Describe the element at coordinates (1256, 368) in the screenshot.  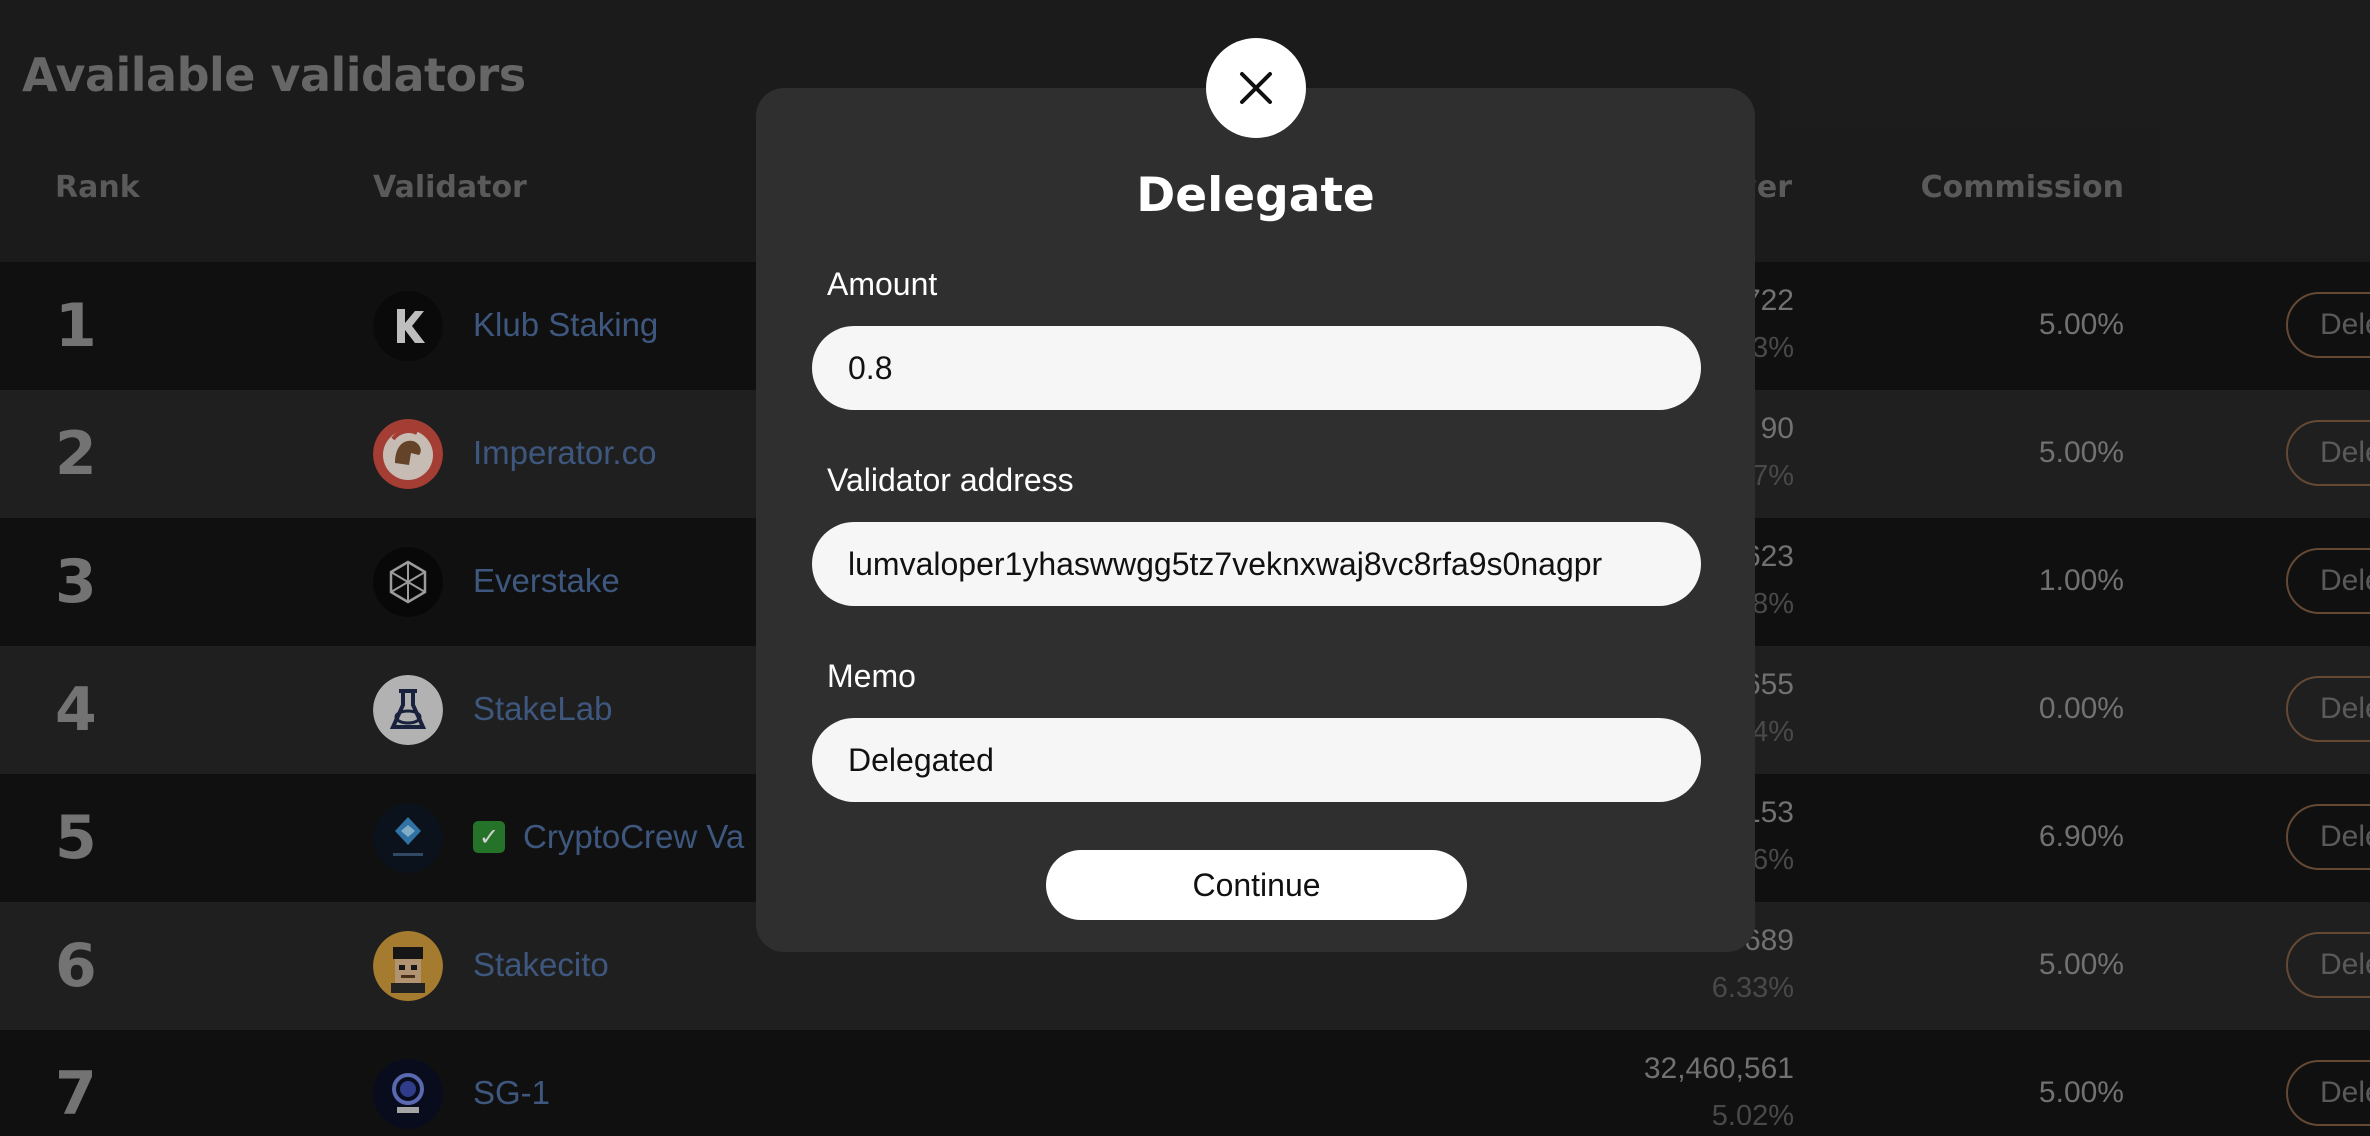
I see `amount-input` at that location.